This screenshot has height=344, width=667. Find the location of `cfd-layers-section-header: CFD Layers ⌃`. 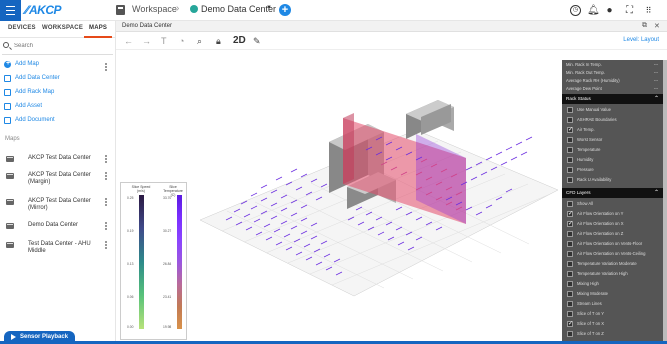

cfd-layers-section-header: CFD Layers ⌃ is located at coordinates (612, 193).